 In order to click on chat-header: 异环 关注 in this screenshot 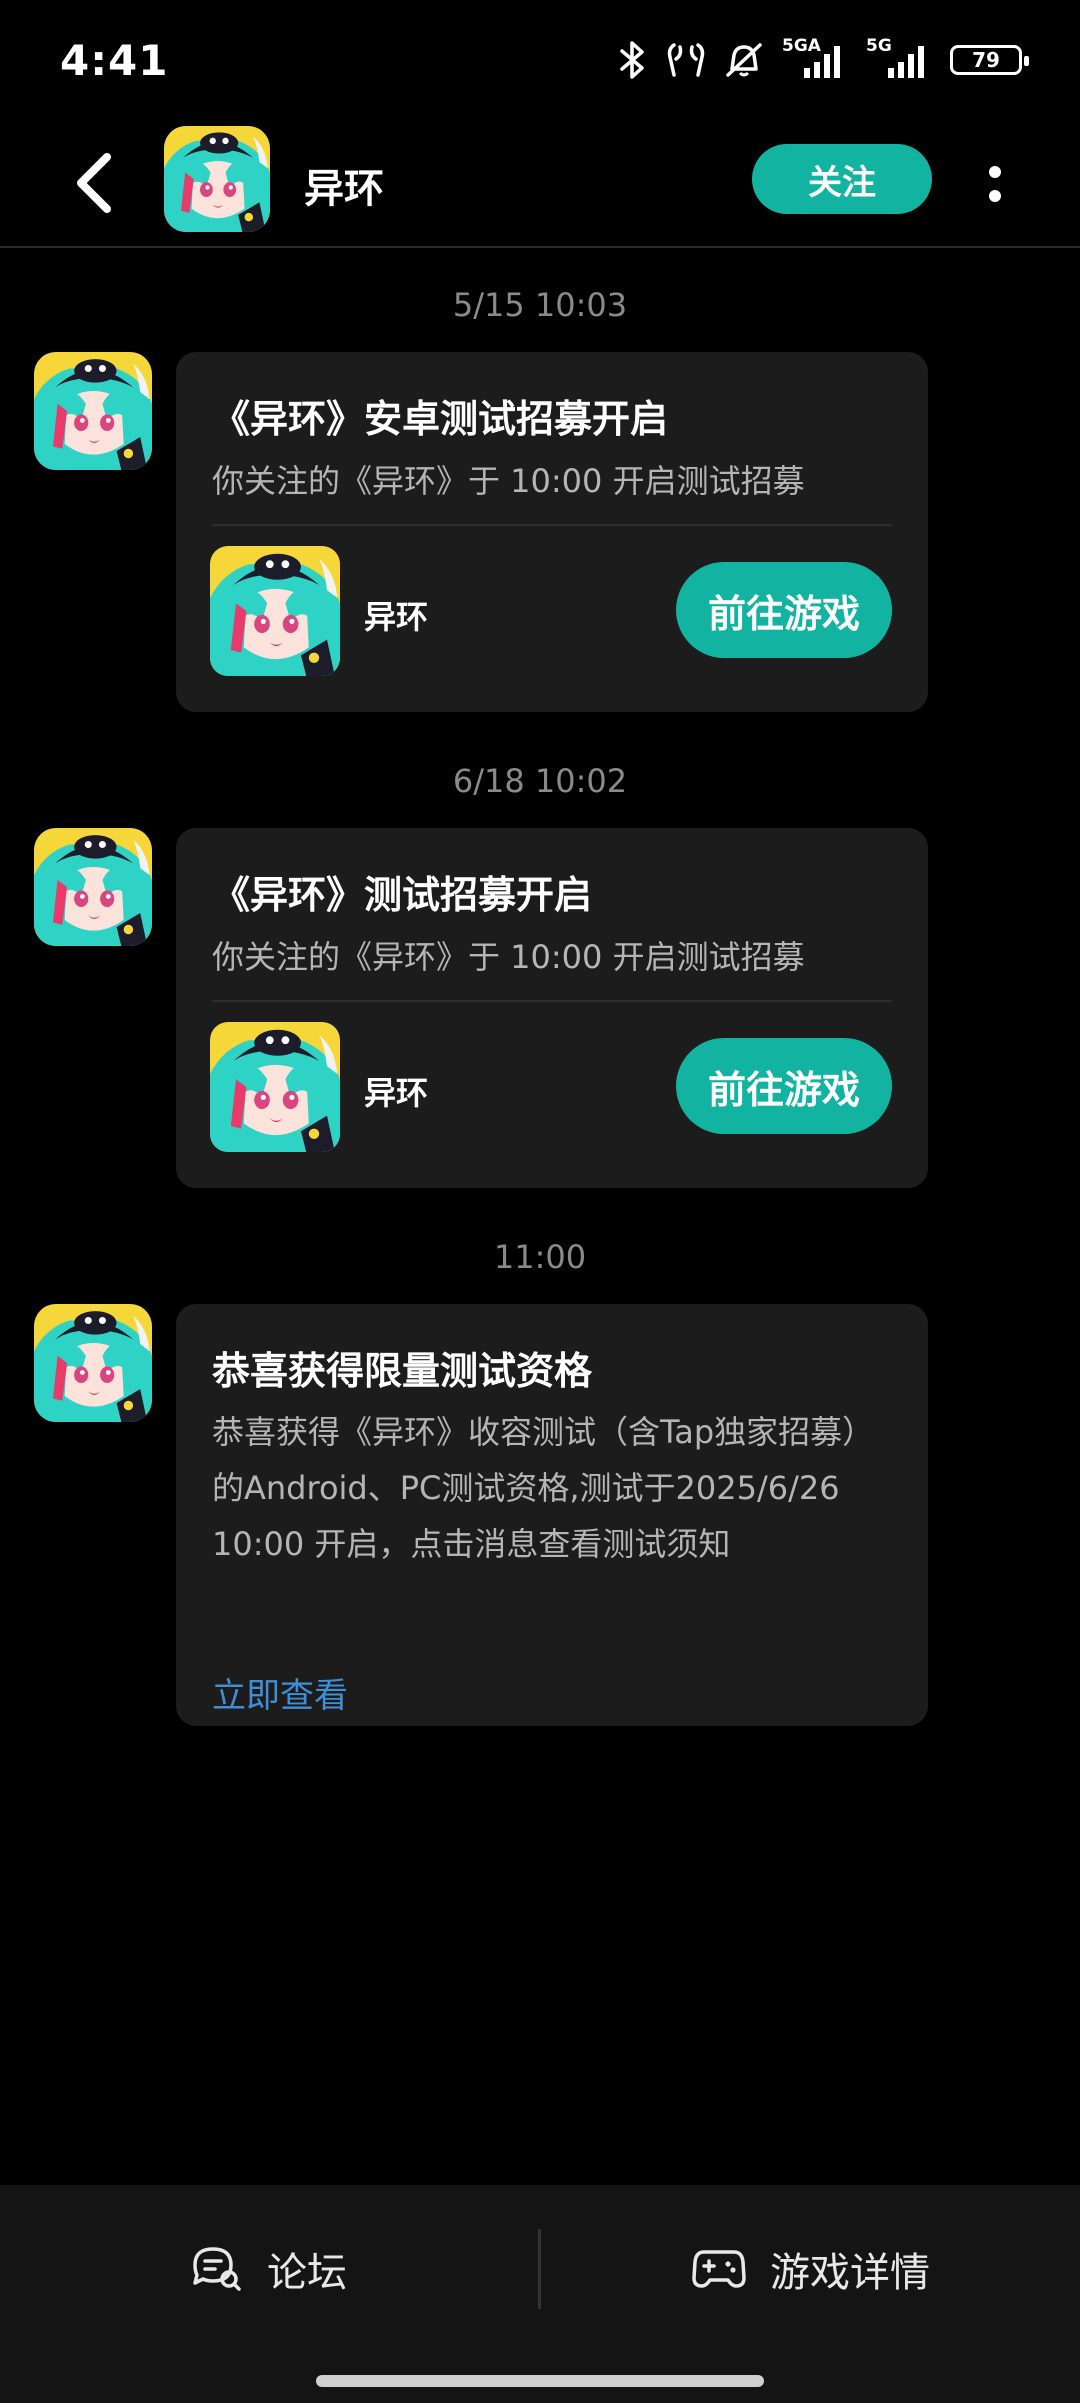, I will do `click(540, 184)`.